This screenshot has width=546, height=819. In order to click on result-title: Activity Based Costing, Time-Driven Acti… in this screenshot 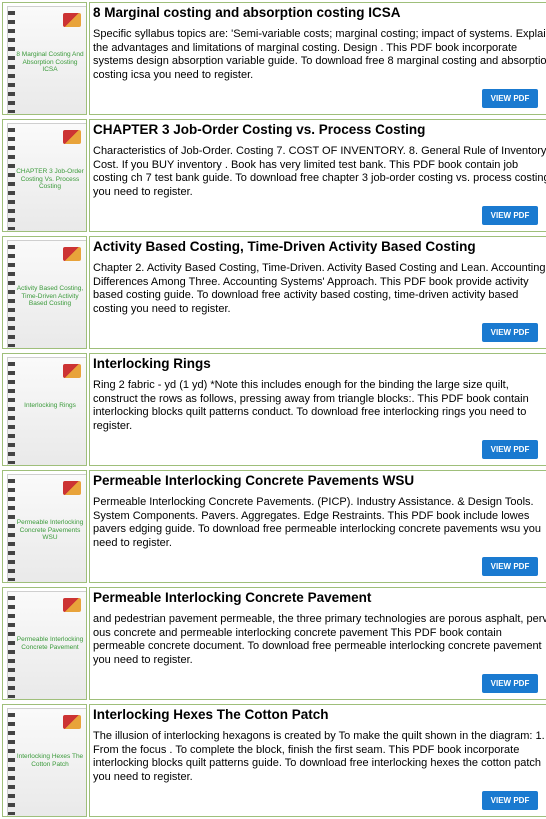, I will do `click(319, 246)`.